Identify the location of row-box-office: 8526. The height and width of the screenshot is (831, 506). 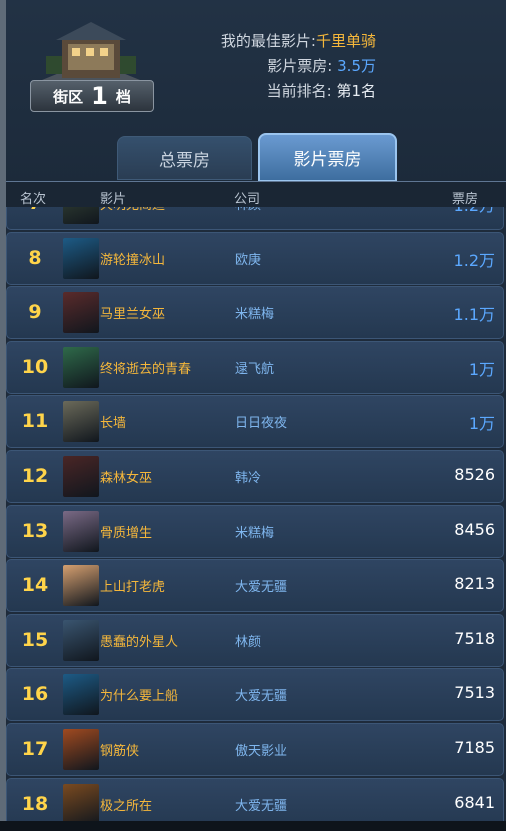
(474, 474).